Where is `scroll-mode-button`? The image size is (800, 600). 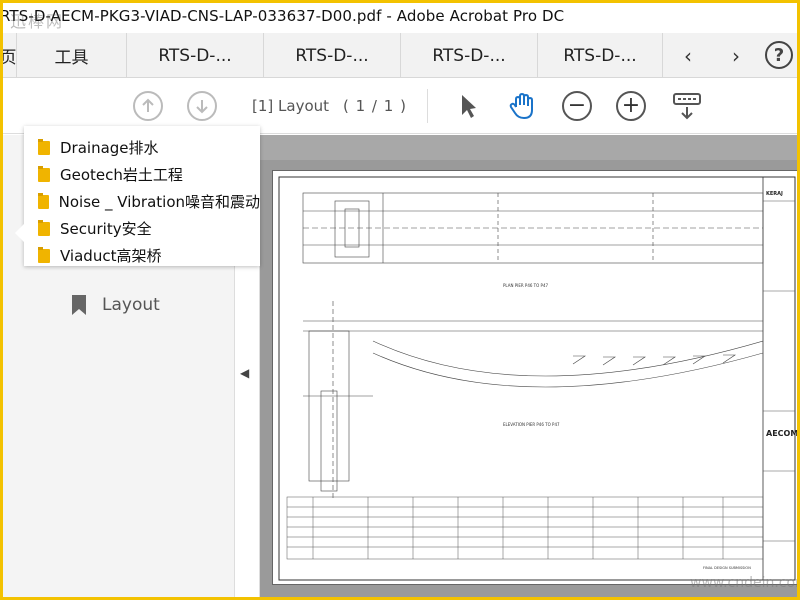 scroll-mode-button is located at coordinates (687, 106).